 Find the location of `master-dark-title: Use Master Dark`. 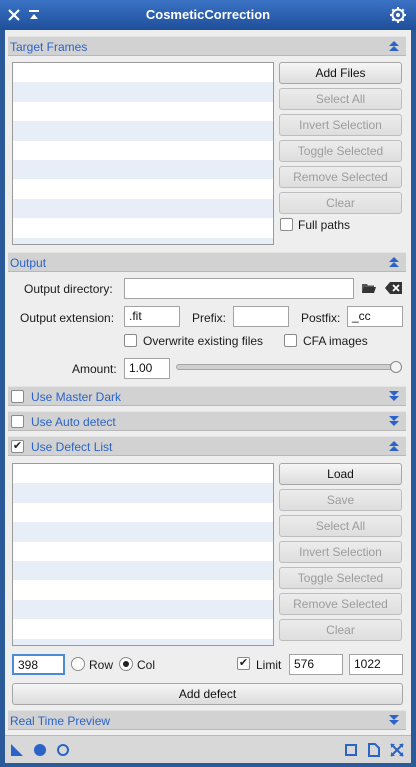

master-dark-title: Use Master Dark is located at coordinates (76, 397).